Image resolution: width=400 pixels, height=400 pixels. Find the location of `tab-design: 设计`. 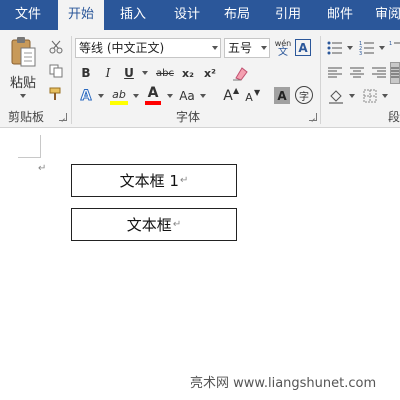

tab-design: 设计 is located at coordinates (187, 15).